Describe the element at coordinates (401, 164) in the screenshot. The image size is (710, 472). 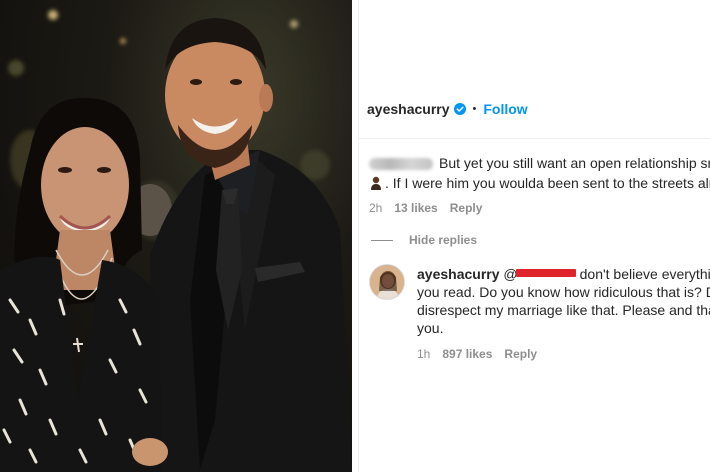
I see `blurred-username` at that location.